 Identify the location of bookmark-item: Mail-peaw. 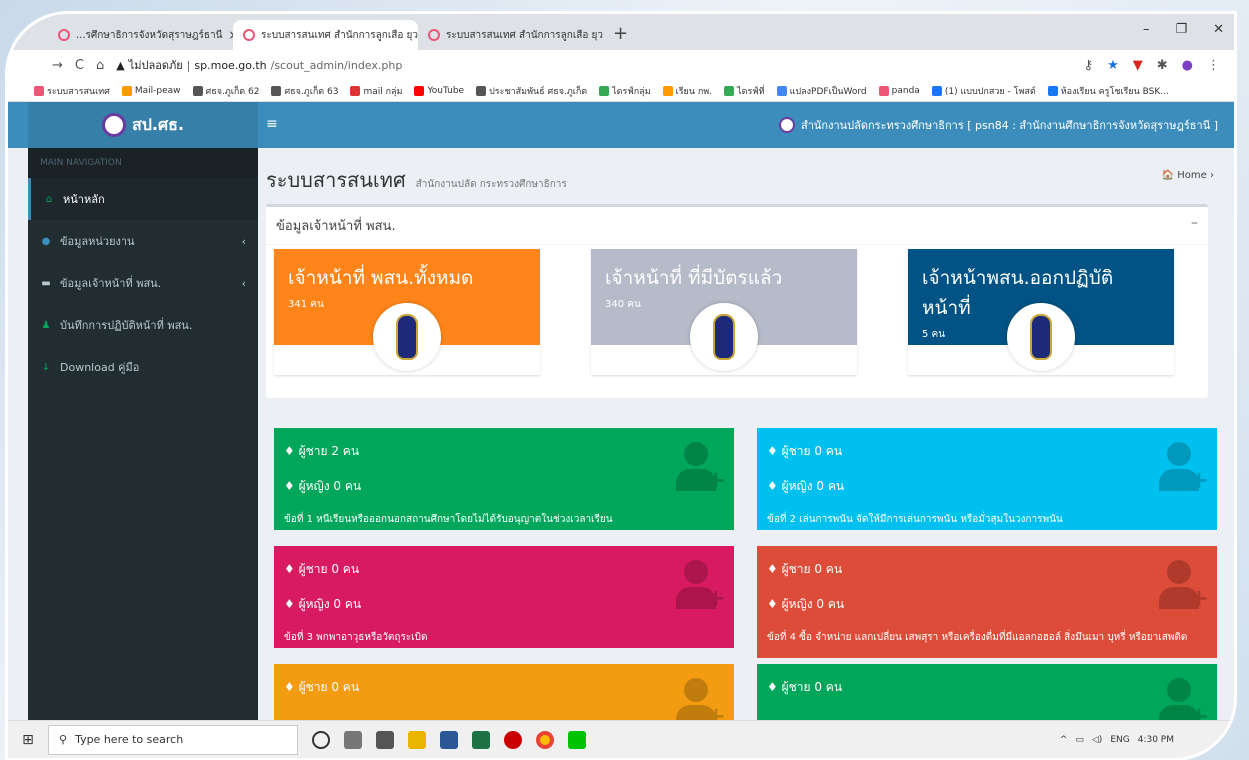
(151, 90).